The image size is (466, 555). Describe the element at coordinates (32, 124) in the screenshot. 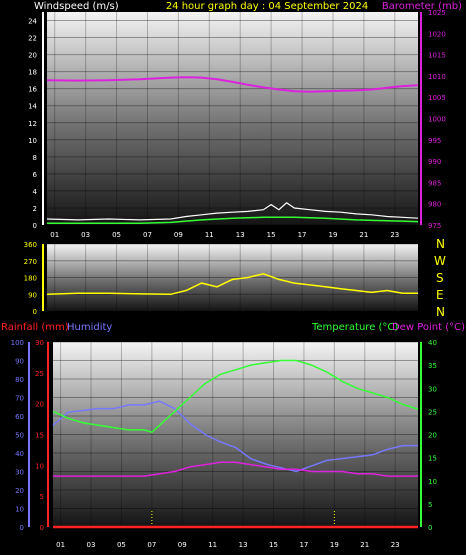

I see `windspeed-tick-label: 12` at that location.